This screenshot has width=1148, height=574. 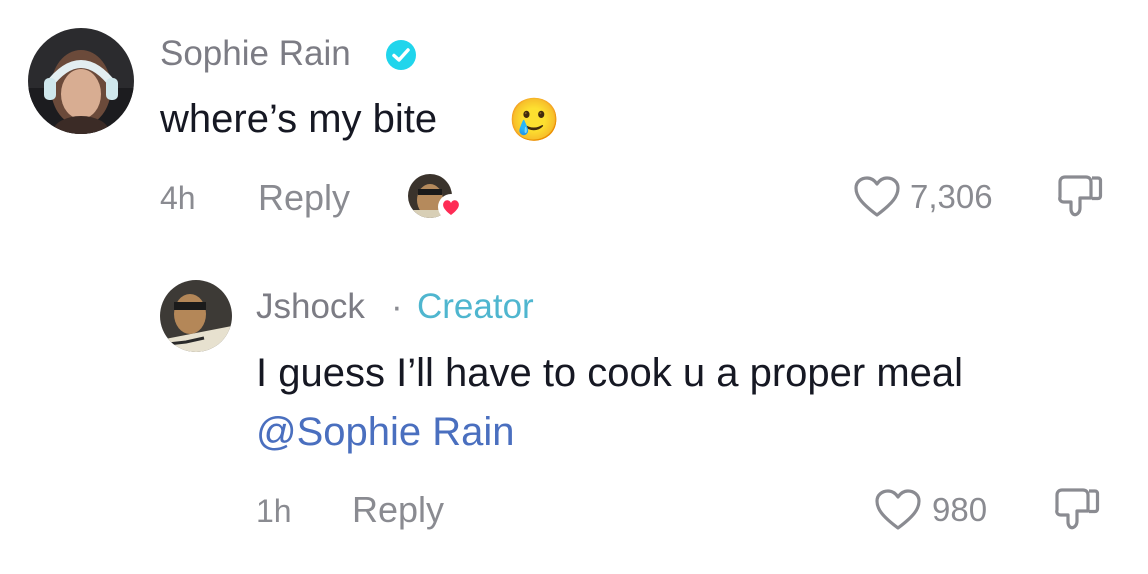 I want to click on crying-smile-emoji: 🥲, so click(x=534, y=119).